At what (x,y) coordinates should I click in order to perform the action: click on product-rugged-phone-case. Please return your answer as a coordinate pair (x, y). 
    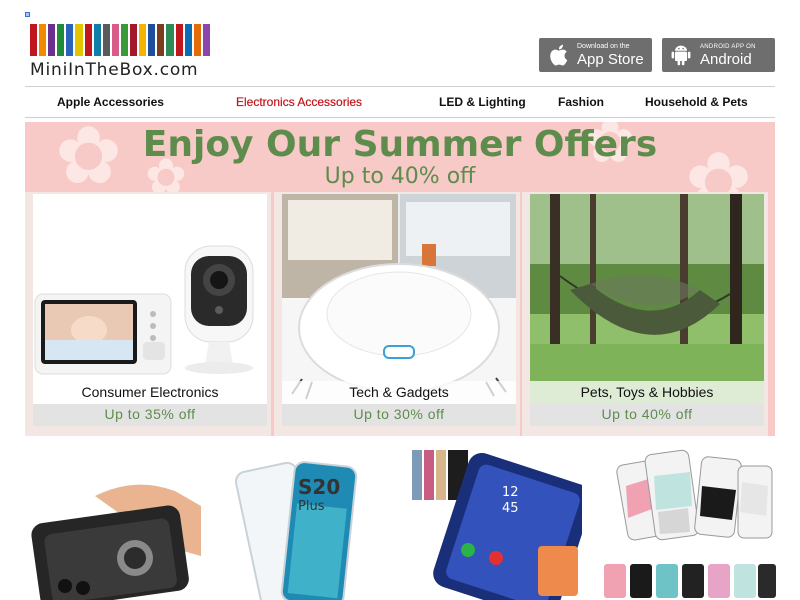
    Looking at the image, I should click on (114, 523).